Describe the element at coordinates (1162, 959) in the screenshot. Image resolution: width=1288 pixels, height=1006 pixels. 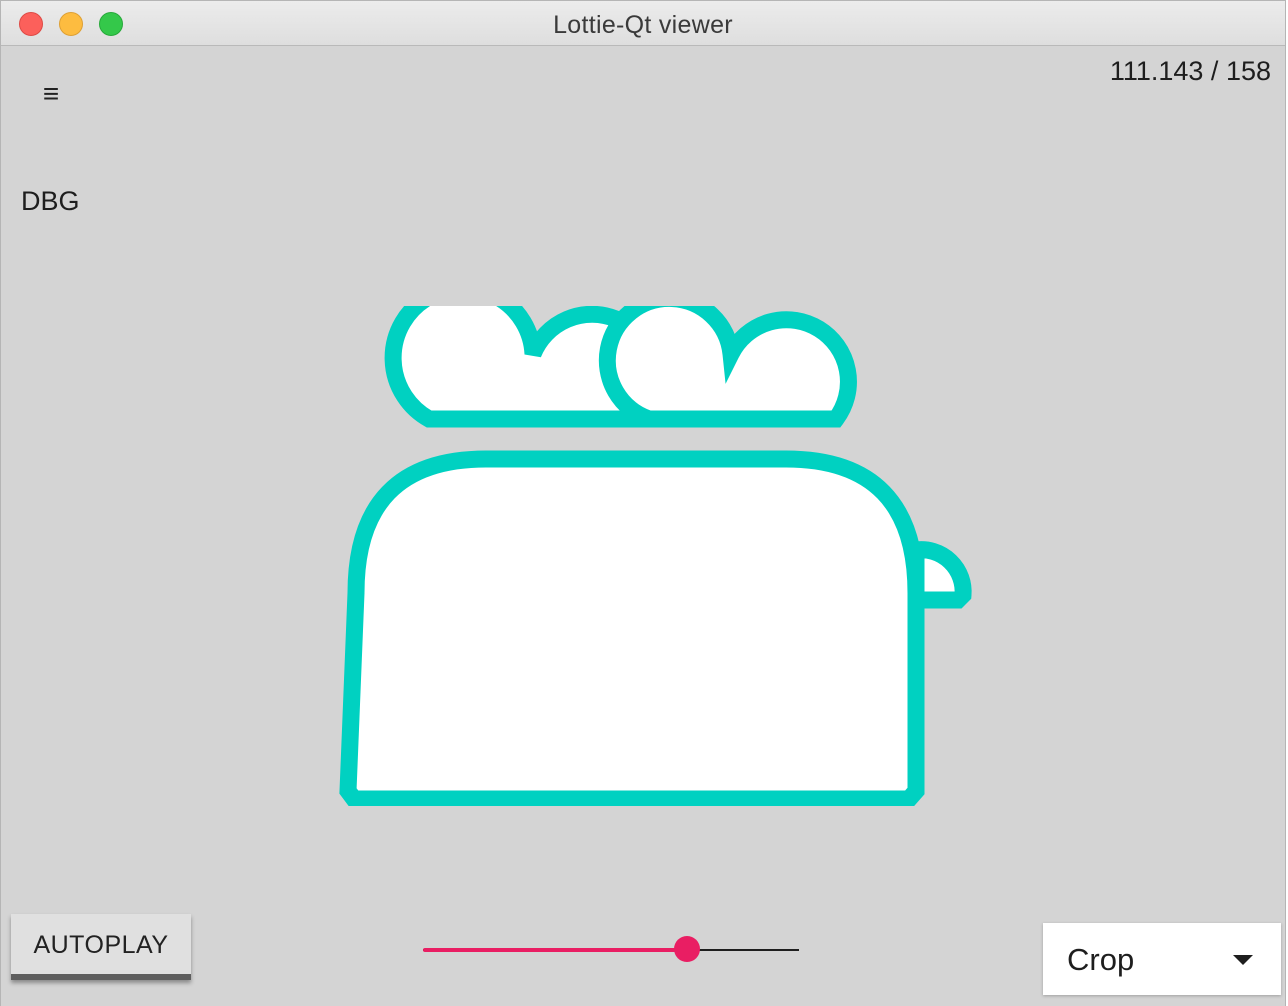
I see `fill-mode-dropdown: Crop` at that location.